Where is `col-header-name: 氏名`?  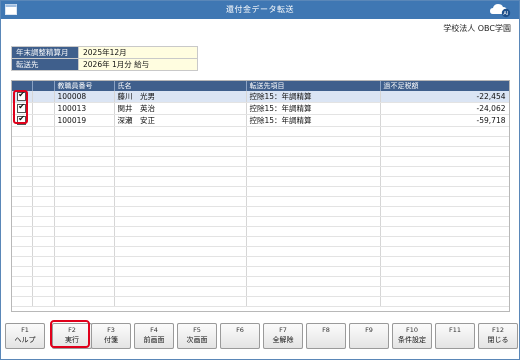
col-header-name: 氏名 is located at coordinates (180, 86).